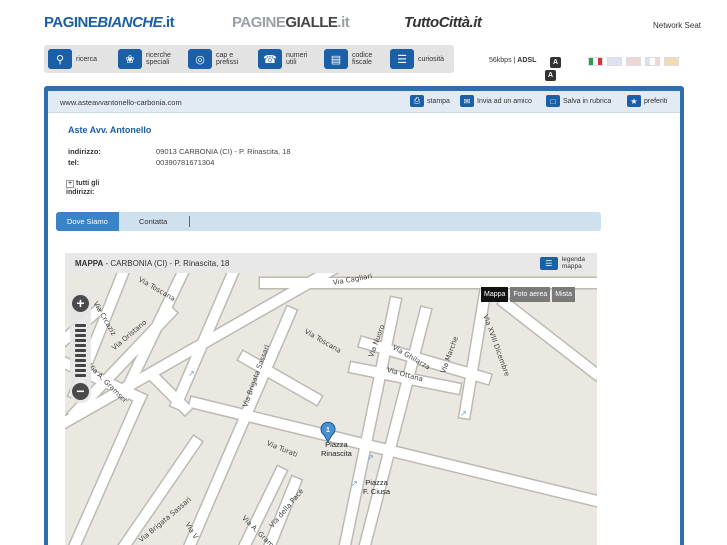 Image resolution: width=727 pixels, height=545 pixels. I want to click on map-type-mappa: Mappa, so click(495, 294).